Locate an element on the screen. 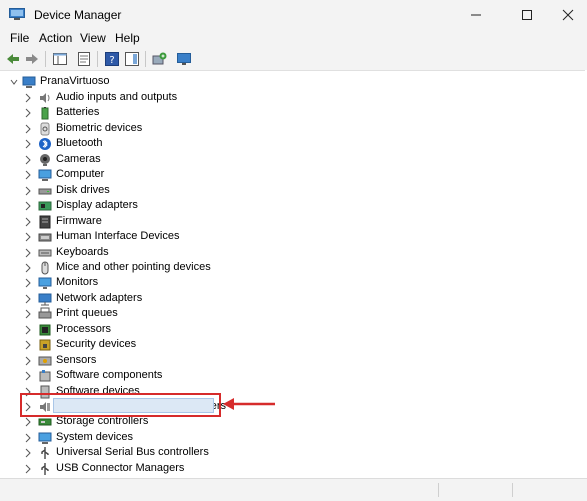 This screenshot has width=587, height=501. tree-item-row: USB Connector Managers is located at coordinates (292, 469).